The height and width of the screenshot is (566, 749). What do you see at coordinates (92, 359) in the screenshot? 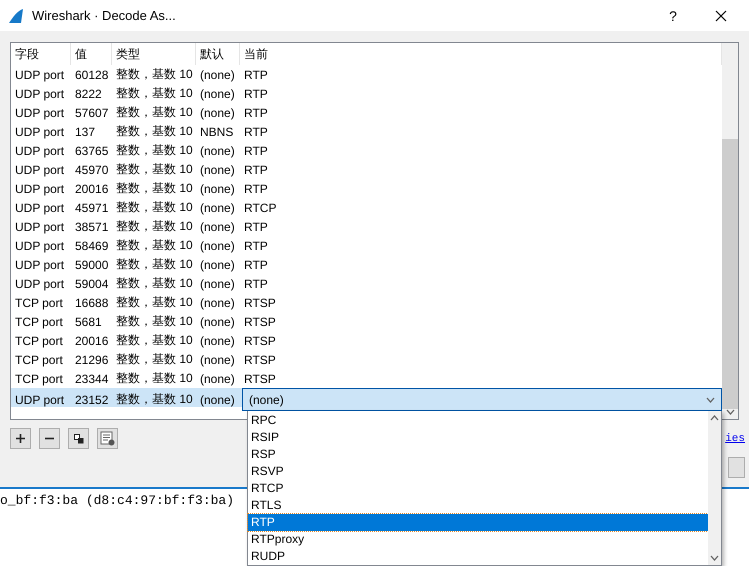
I see `table-cell-text: 21296` at bounding box center [92, 359].